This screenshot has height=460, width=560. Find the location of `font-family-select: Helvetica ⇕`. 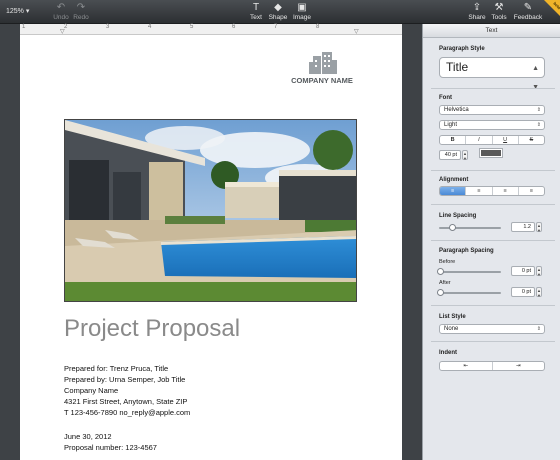

font-family-select: Helvetica ⇕ is located at coordinates (492, 110).